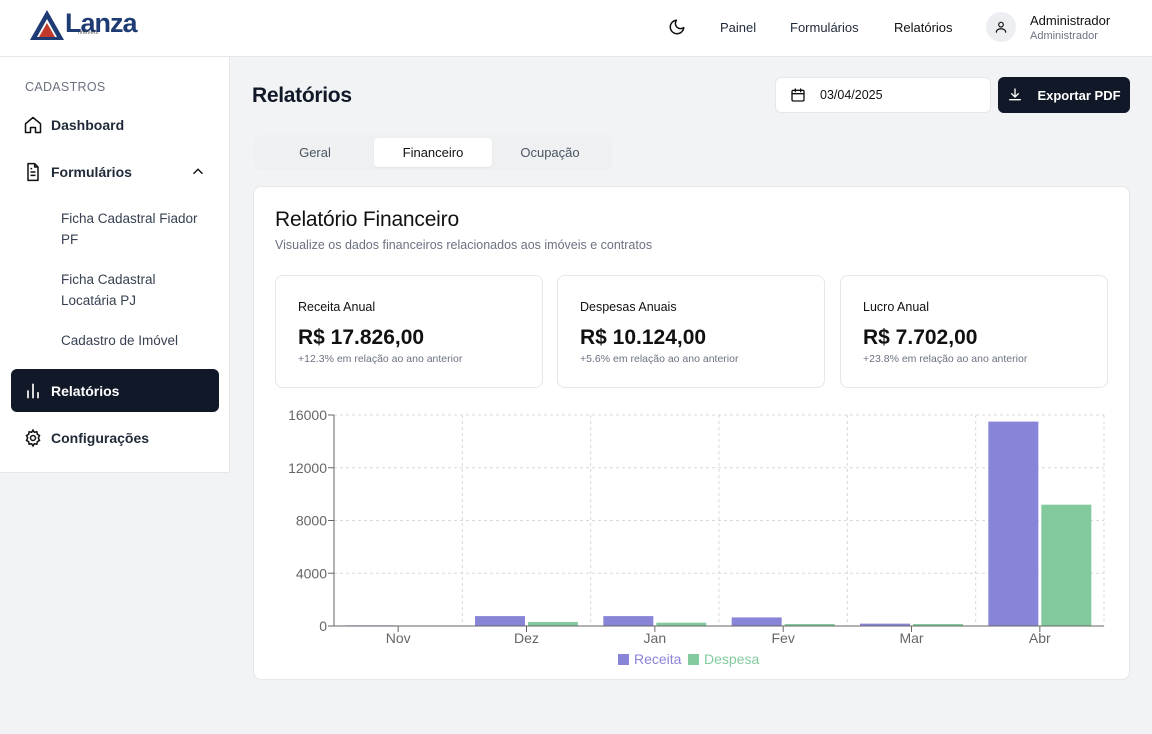 The height and width of the screenshot is (734, 1152). What do you see at coordinates (655, 638) in the screenshot?
I see `x-tick-label: Jan` at bounding box center [655, 638].